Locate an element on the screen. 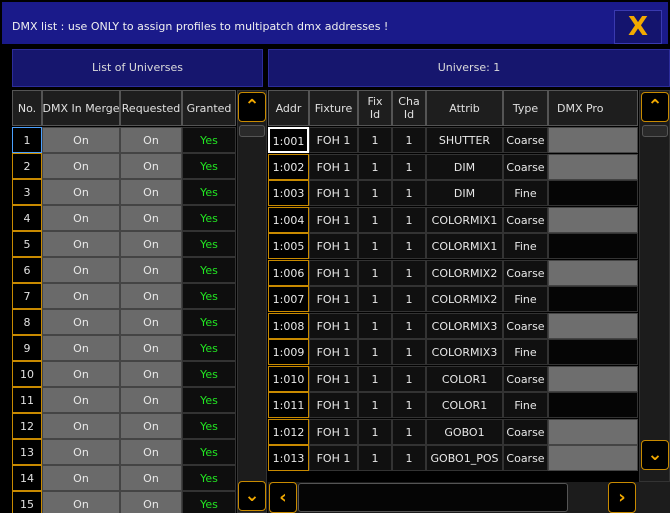 The image size is (670, 513). scroll-up-button: ⌃ is located at coordinates (252, 107).